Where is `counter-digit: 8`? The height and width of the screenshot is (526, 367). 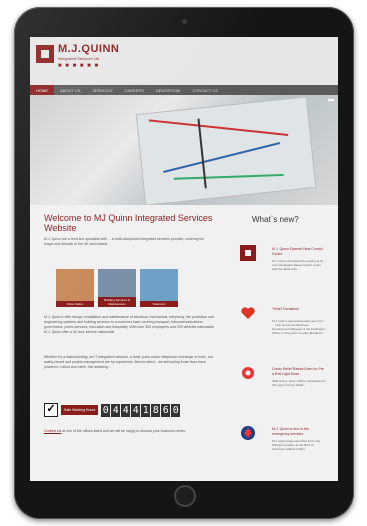
counter-digit: 8 is located at coordinates (156, 410).